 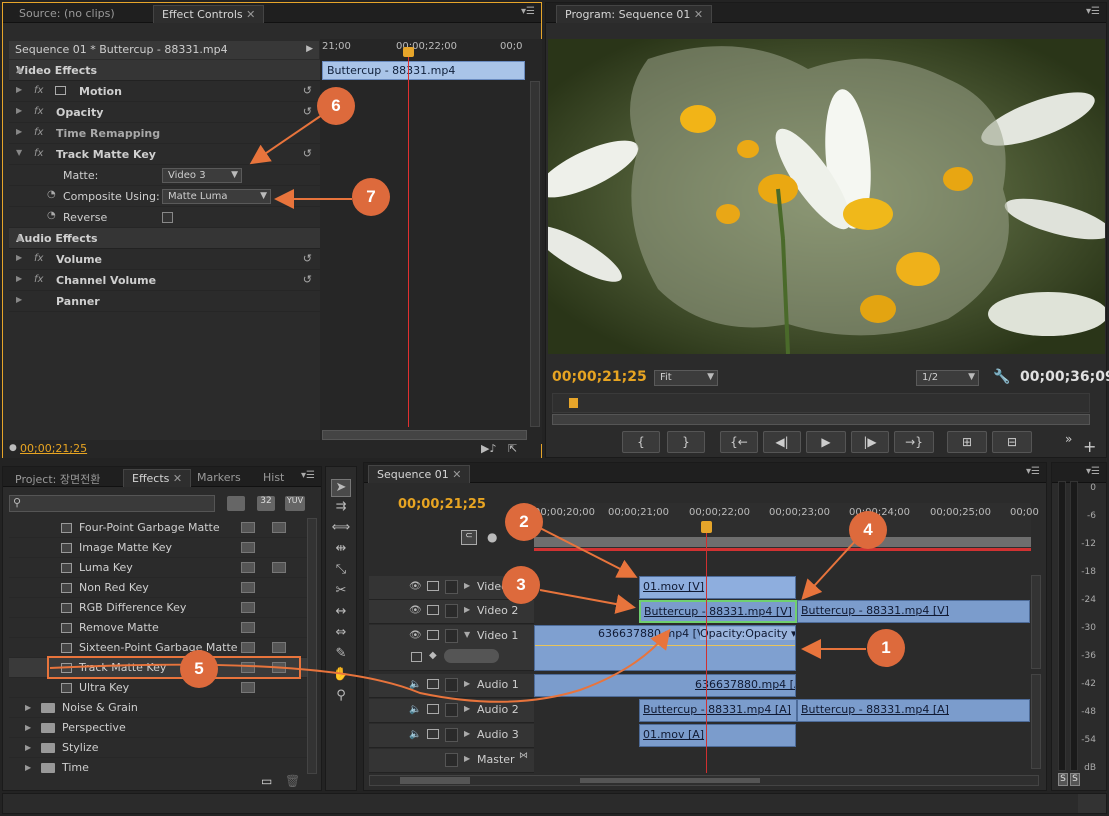 I want to click on effect-row-track-matte-key: ▼ fx Track Matte Key ↺, so click(x=164, y=154).